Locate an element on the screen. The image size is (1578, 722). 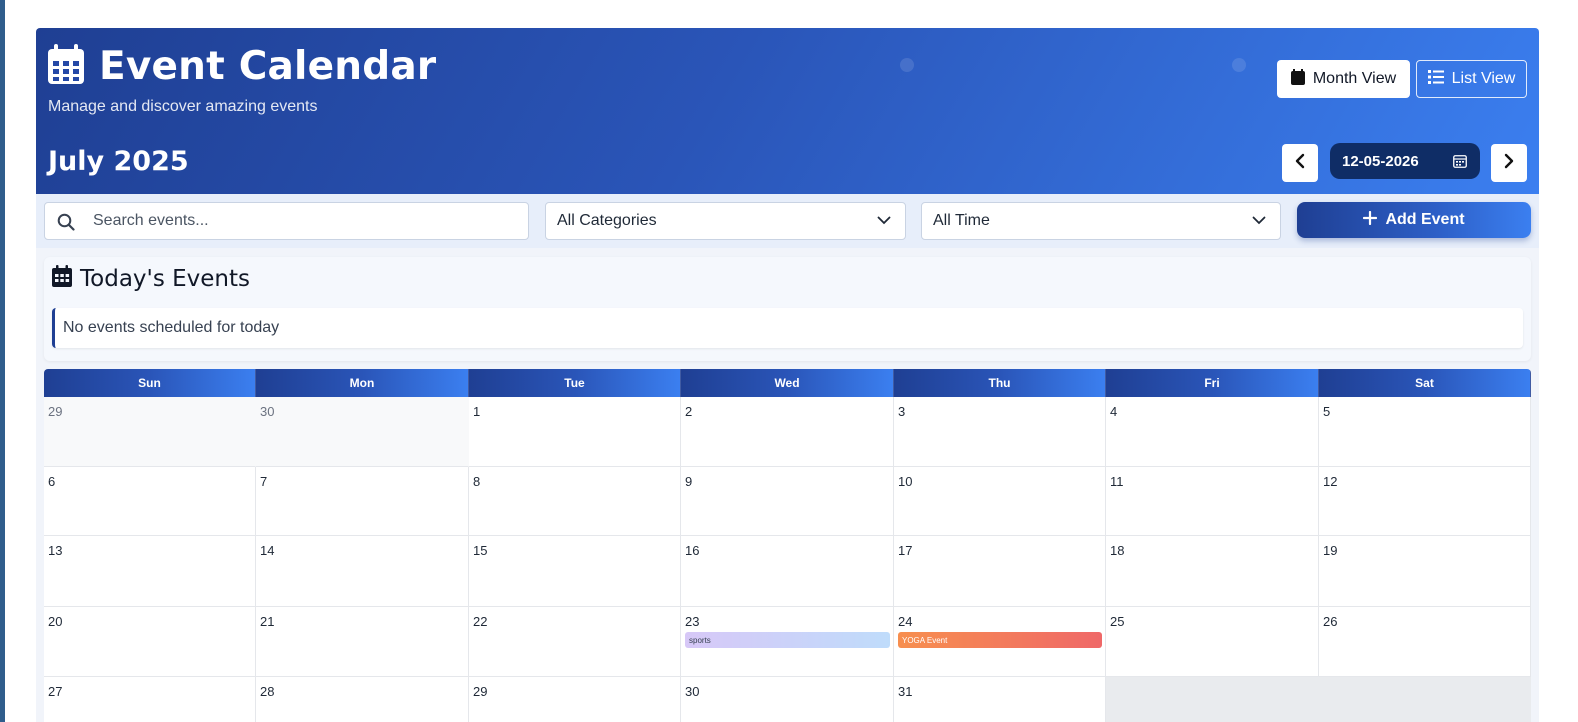
todays-events-heading: Today's Events is located at coordinates (151, 279).